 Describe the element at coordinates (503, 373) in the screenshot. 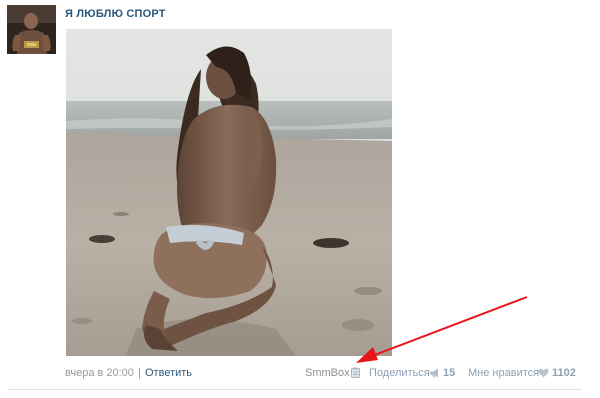

I see `like-button: Мне нравится` at that location.